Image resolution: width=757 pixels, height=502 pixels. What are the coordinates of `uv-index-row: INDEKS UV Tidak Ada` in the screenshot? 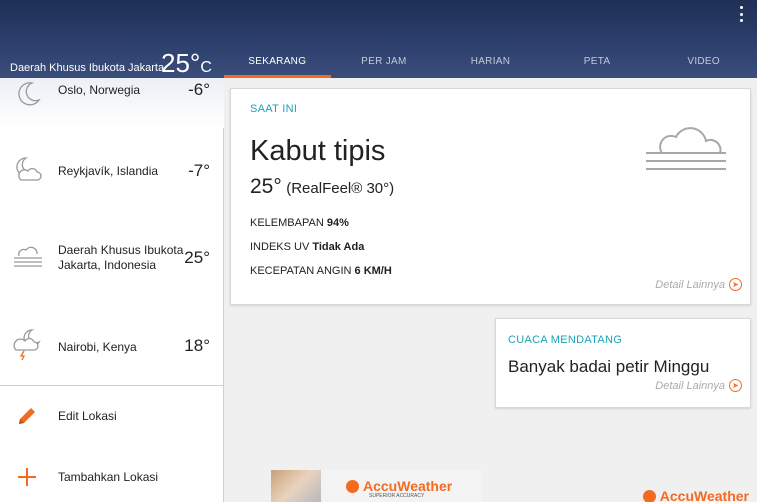 It's located at (307, 247).